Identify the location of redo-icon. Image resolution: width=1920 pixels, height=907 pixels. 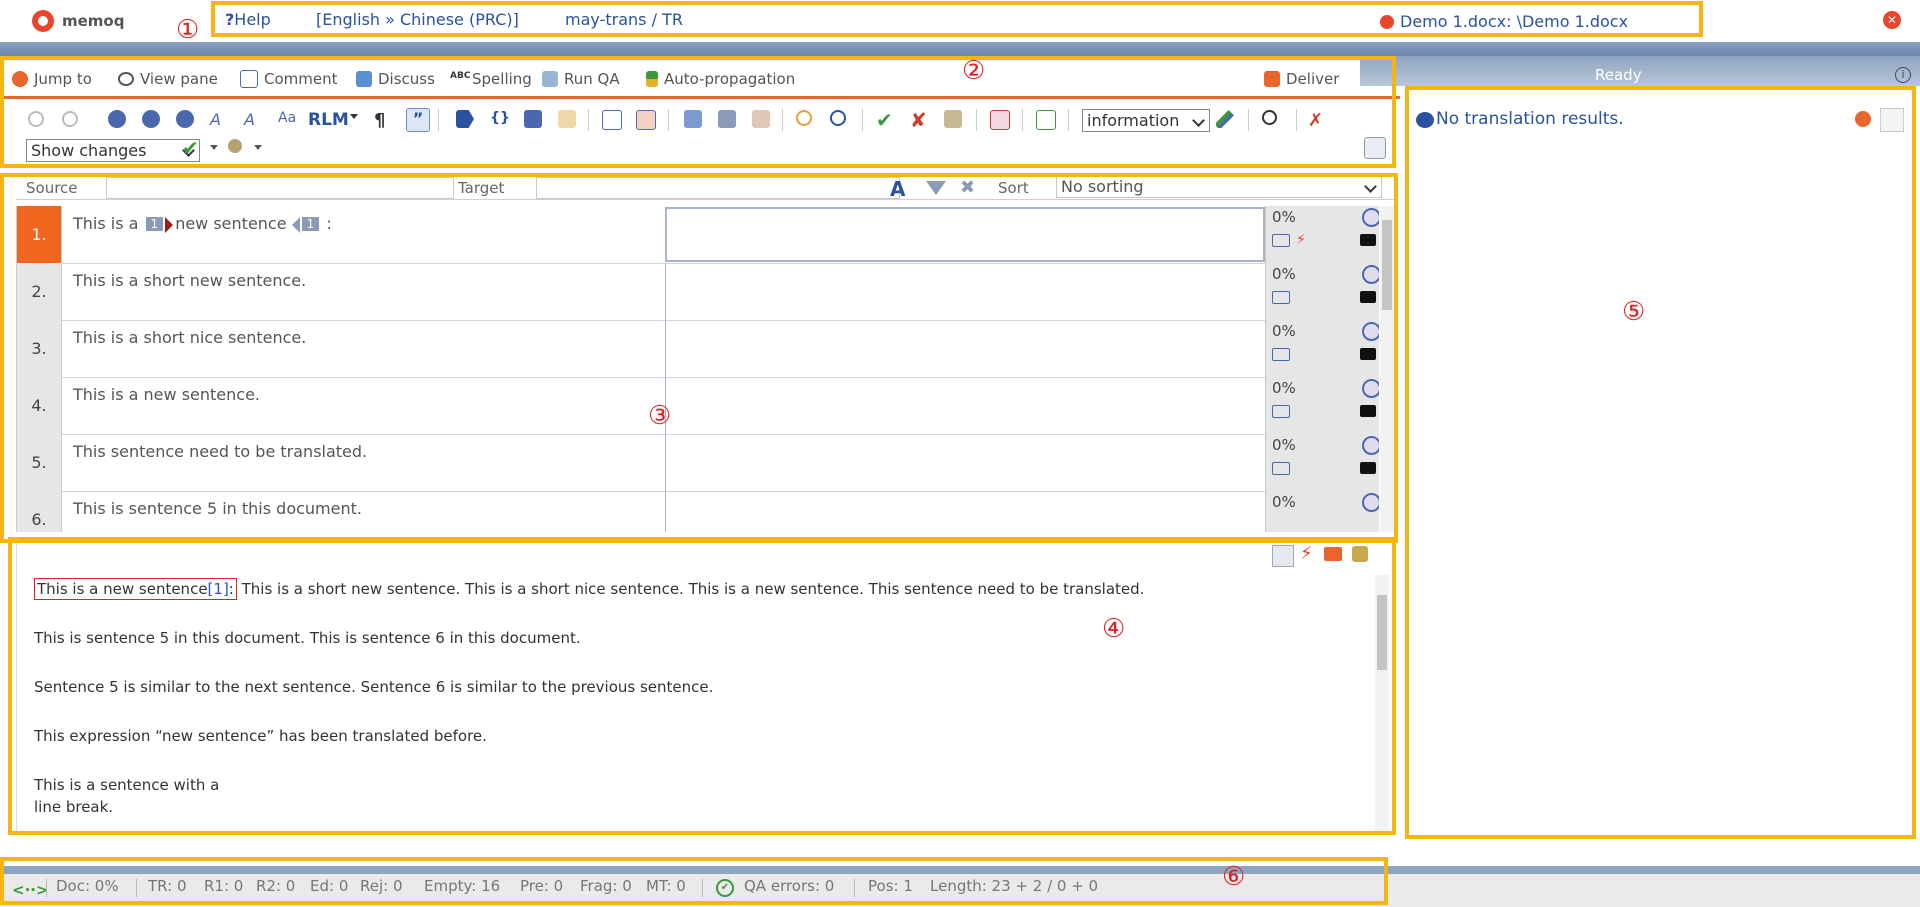
(70, 119).